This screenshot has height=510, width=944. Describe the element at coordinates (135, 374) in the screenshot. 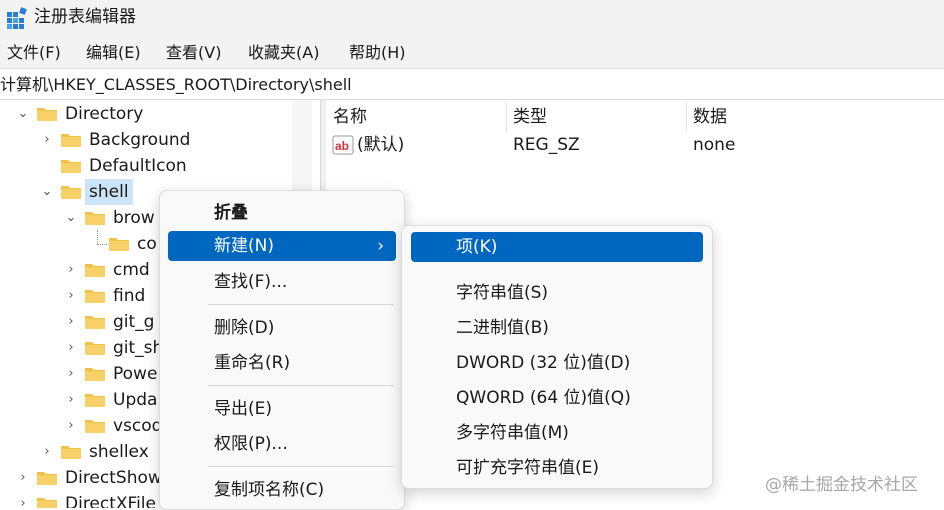

I see `tree-node-label: Powe` at that location.